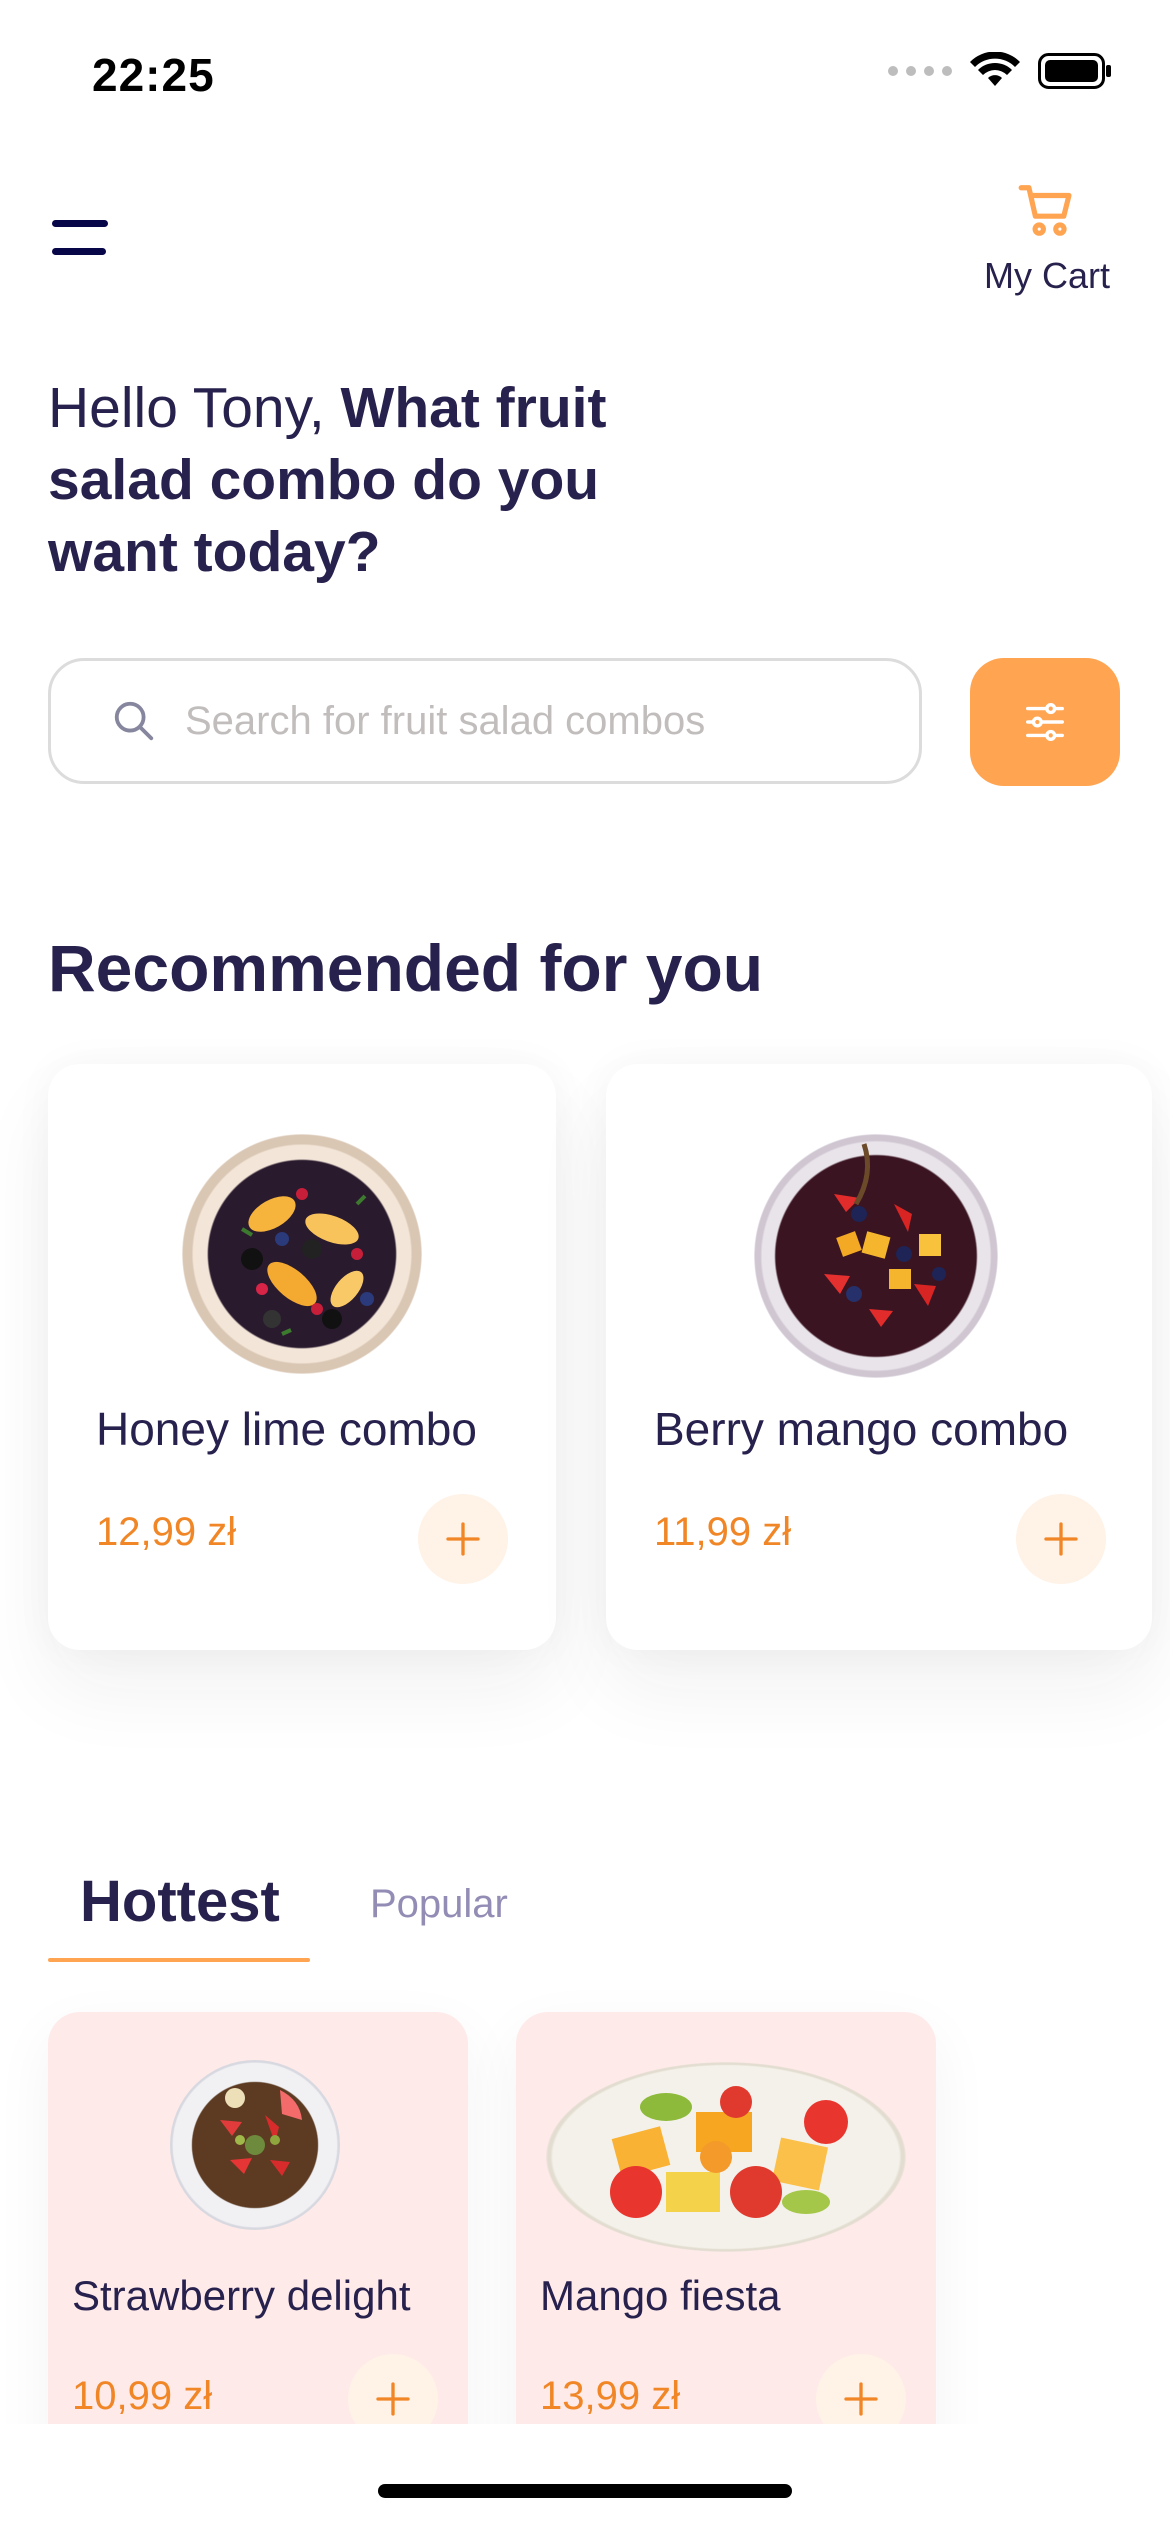 The height and width of the screenshot is (2532, 1170). What do you see at coordinates (726, 2157) in the screenshot?
I see `mango-fiesta-image` at bounding box center [726, 2157].